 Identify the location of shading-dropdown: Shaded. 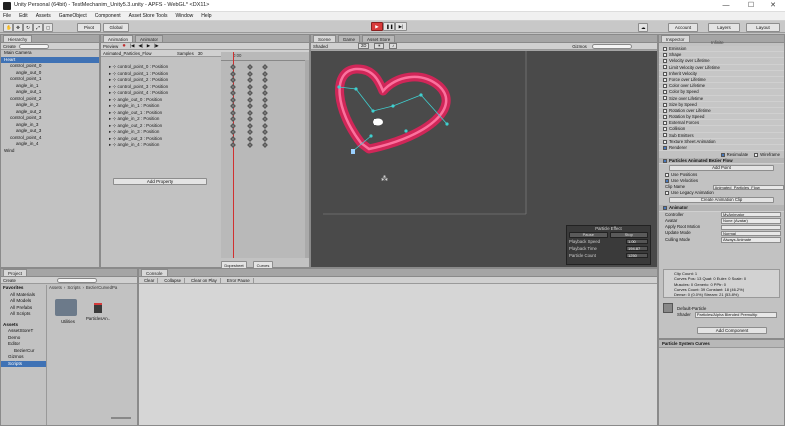
(333, 46).